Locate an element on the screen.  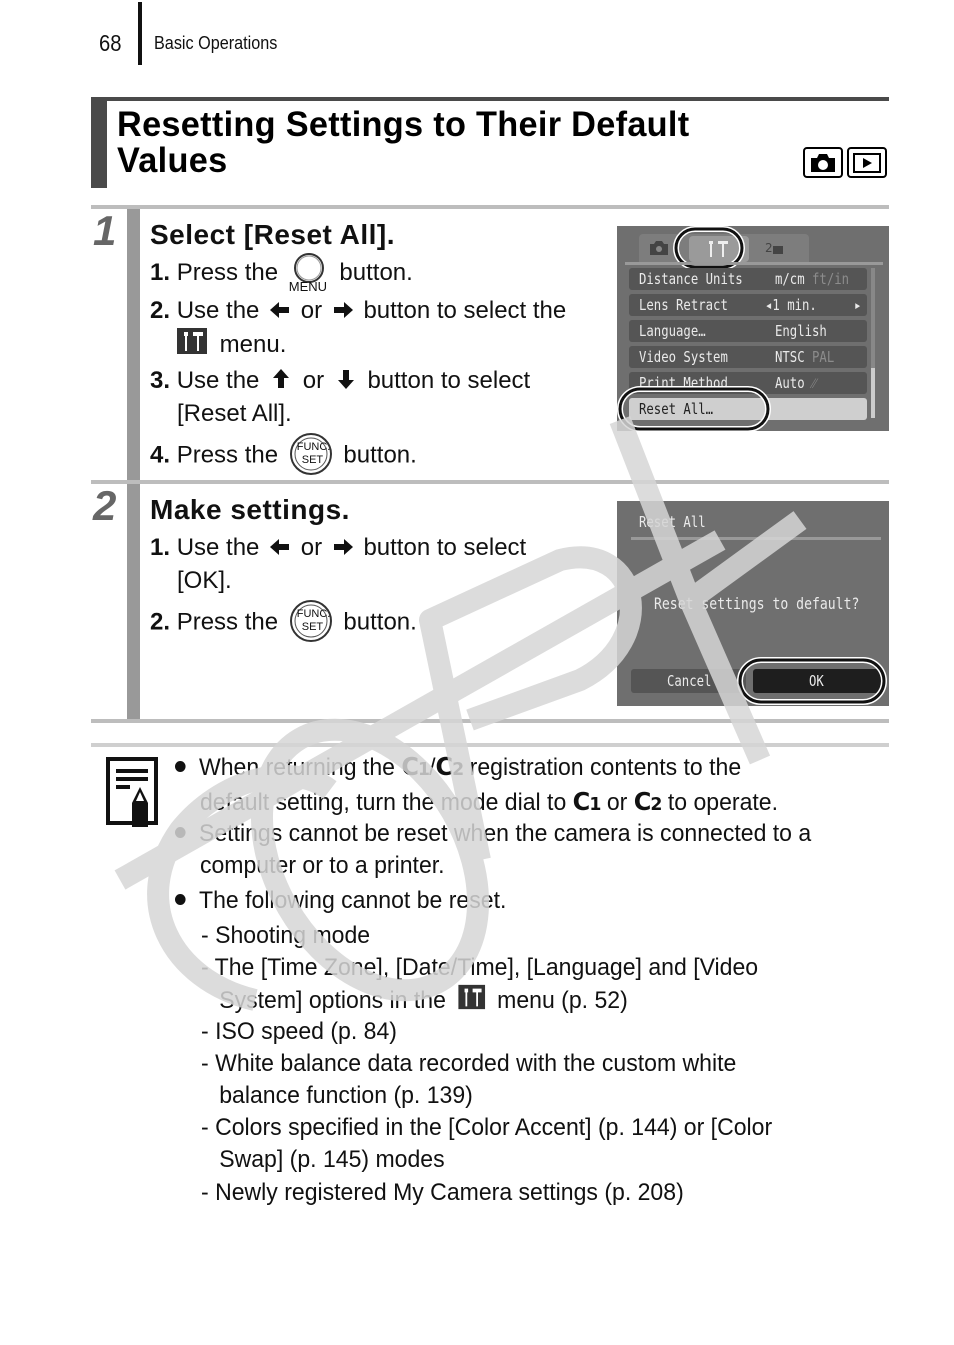
menu-row-distance-units: Distance Units m/cm ft/in is located at coordinates (748, 279).